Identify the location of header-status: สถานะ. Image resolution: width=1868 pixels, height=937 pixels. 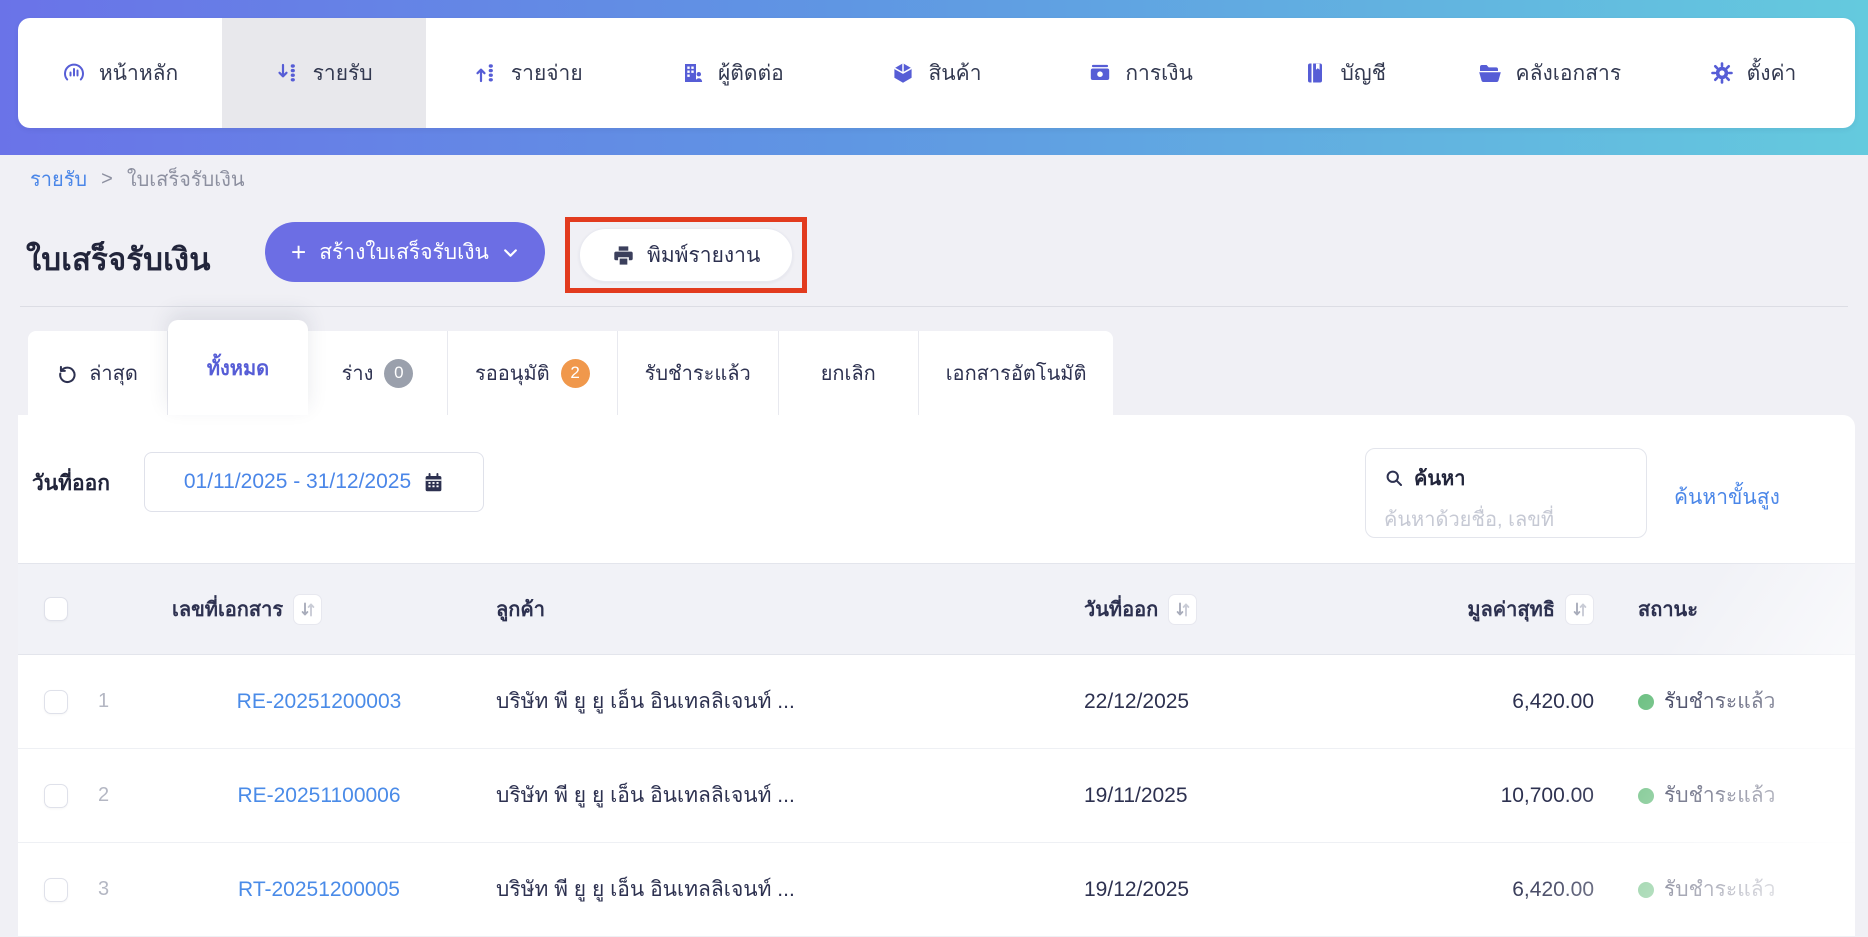
(1668, 610).